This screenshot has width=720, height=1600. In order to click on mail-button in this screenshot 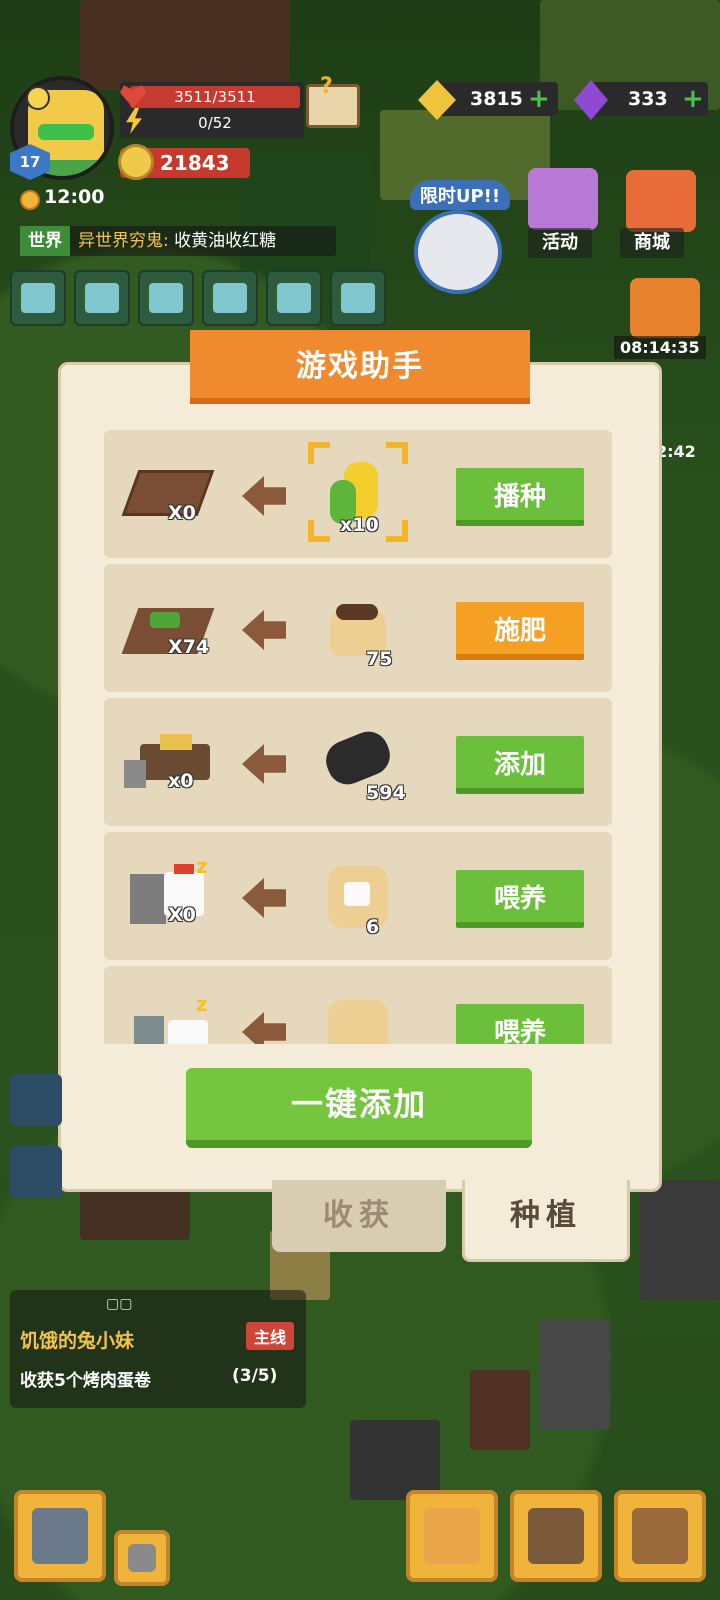, I will do `click(102, 298)`.